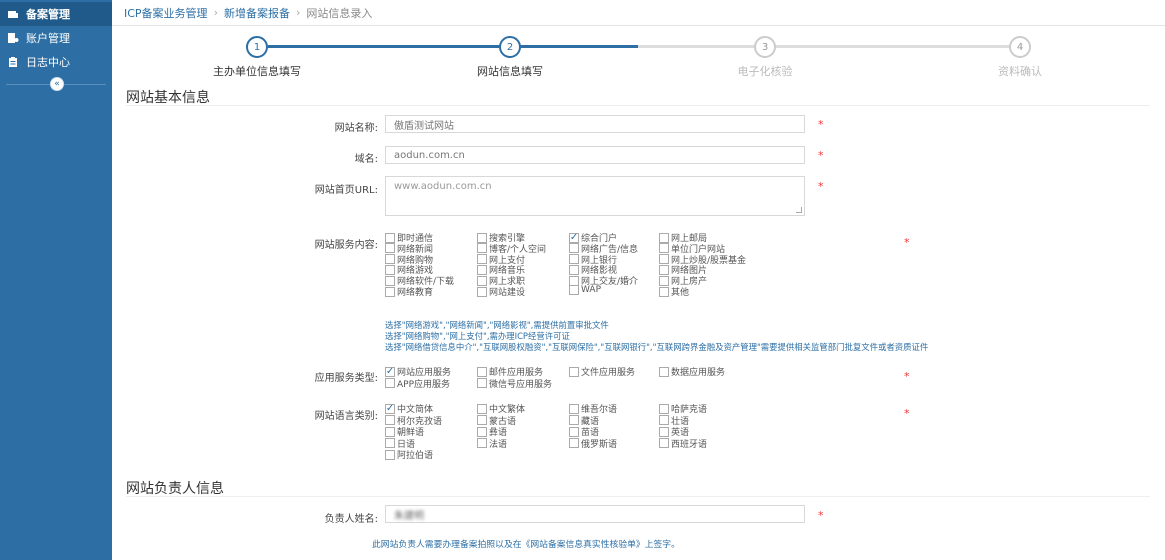 This screenshot has width=1165, height=560. What do you see at coordinates (799, 210) in the screenshot?
I see `resize-grip-icon` at bounding box center [799, 210].